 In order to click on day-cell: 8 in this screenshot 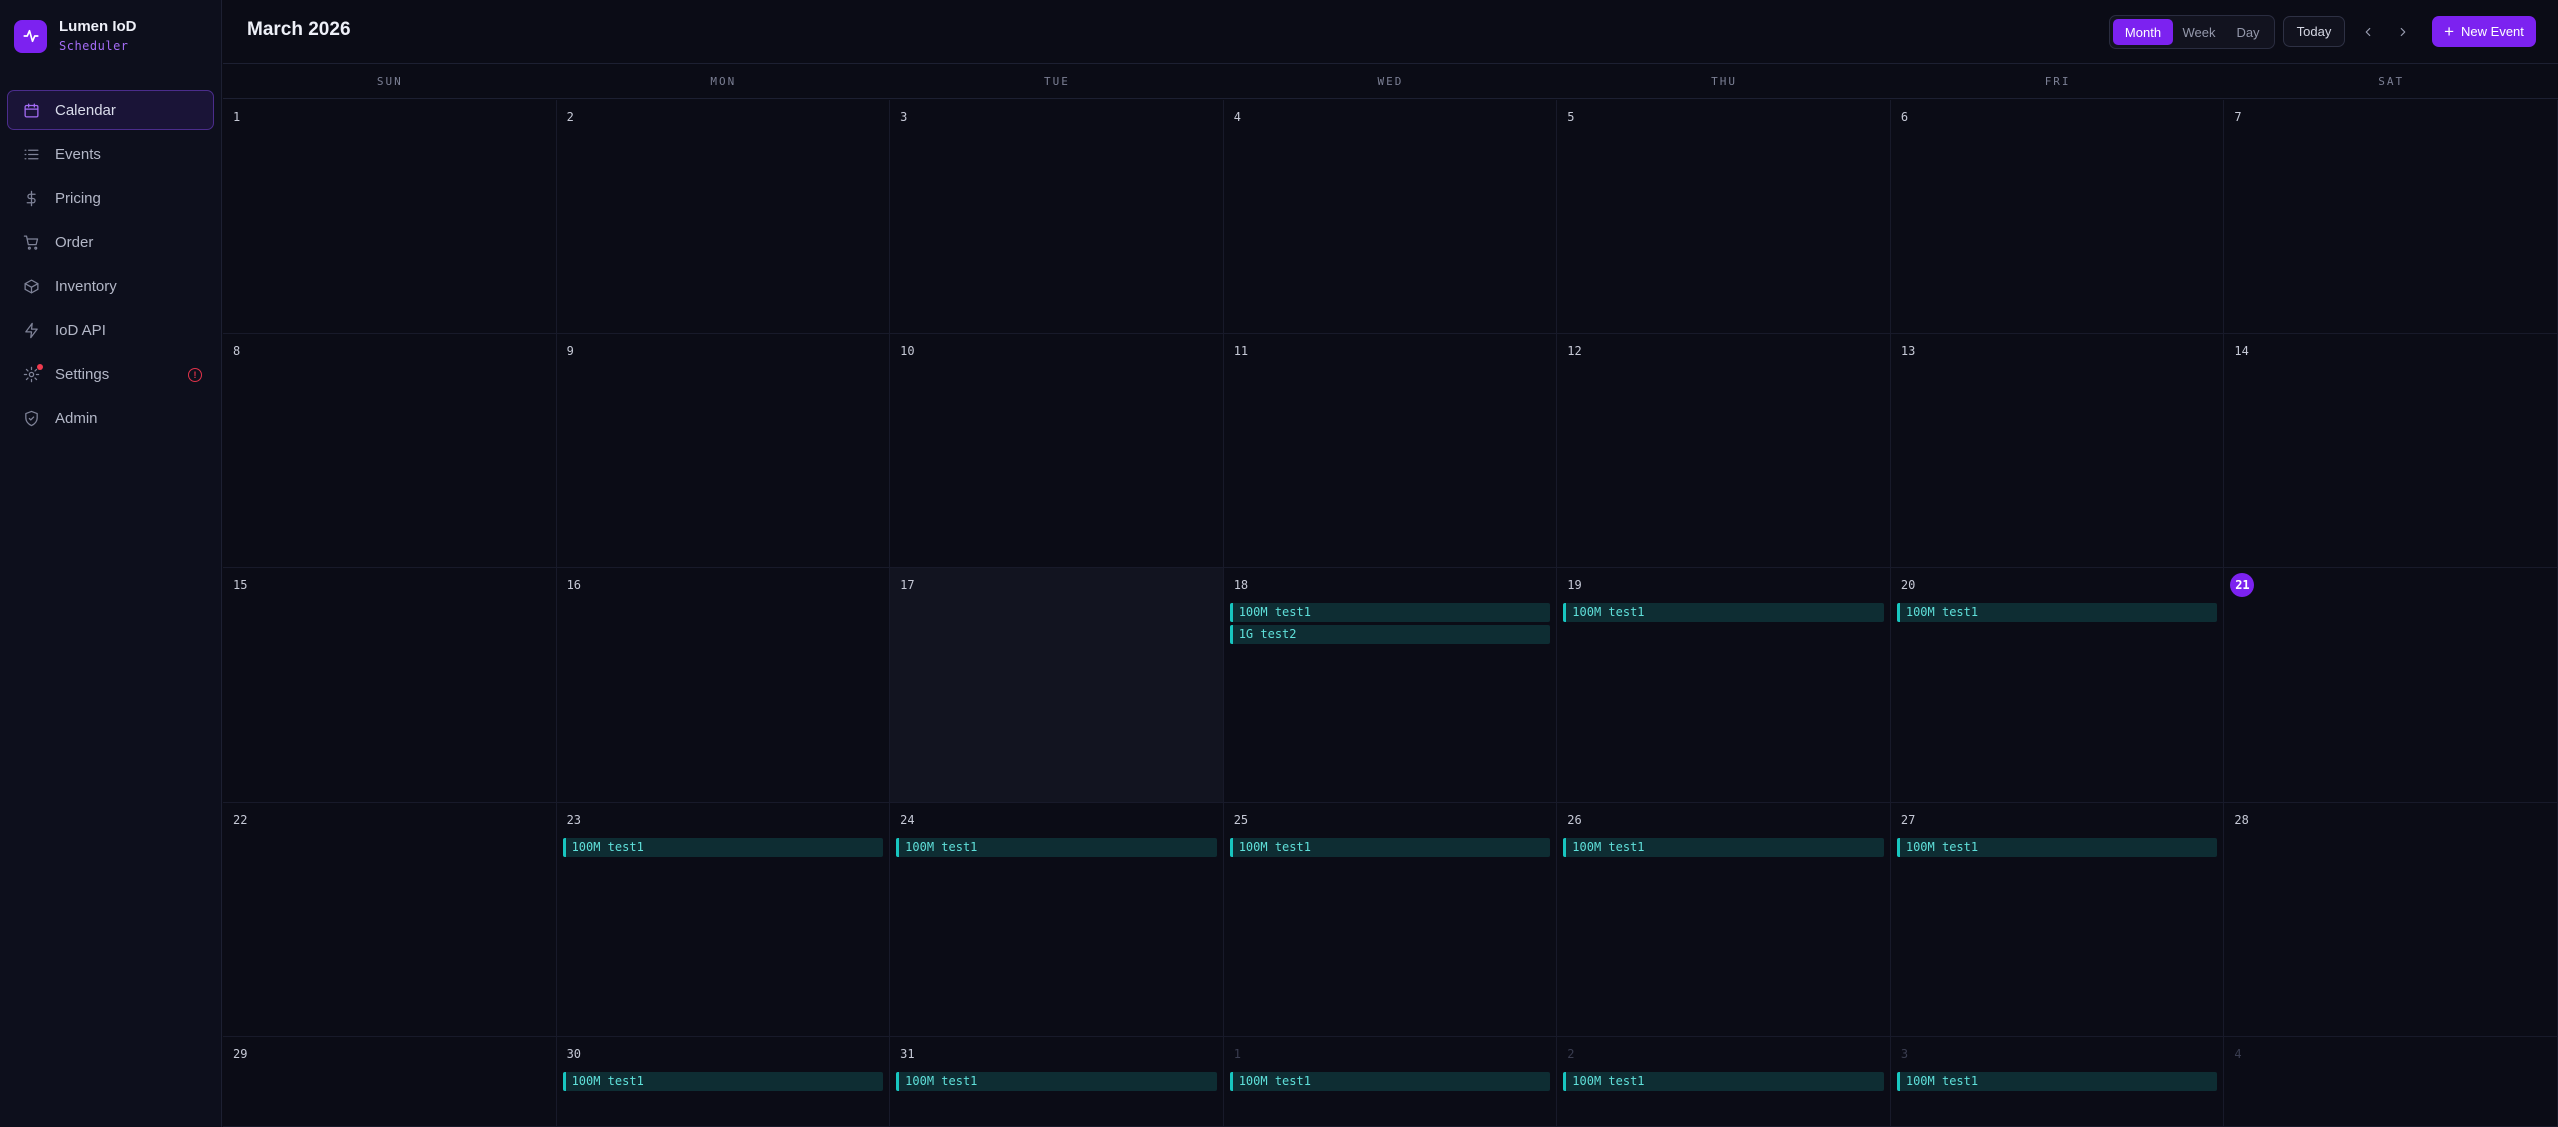, I will do `click(390, 451)`.